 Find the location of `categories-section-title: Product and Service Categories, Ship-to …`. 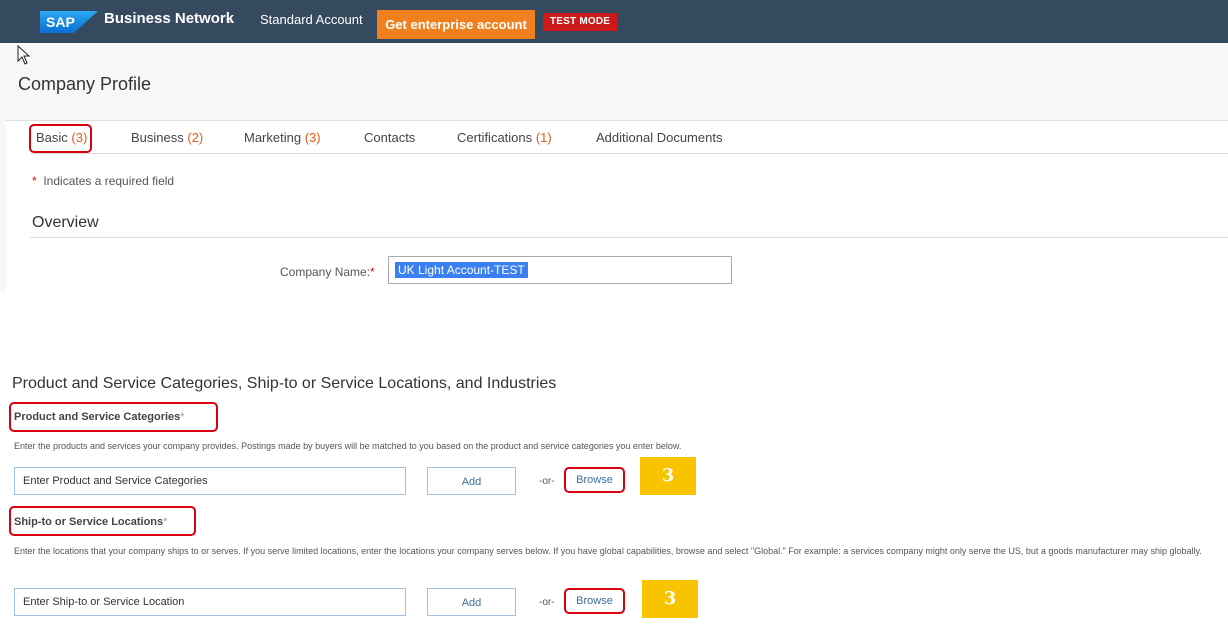

categories-section-title: Product and Service Categories, Ship-to … is located at coordinates (284, 383).